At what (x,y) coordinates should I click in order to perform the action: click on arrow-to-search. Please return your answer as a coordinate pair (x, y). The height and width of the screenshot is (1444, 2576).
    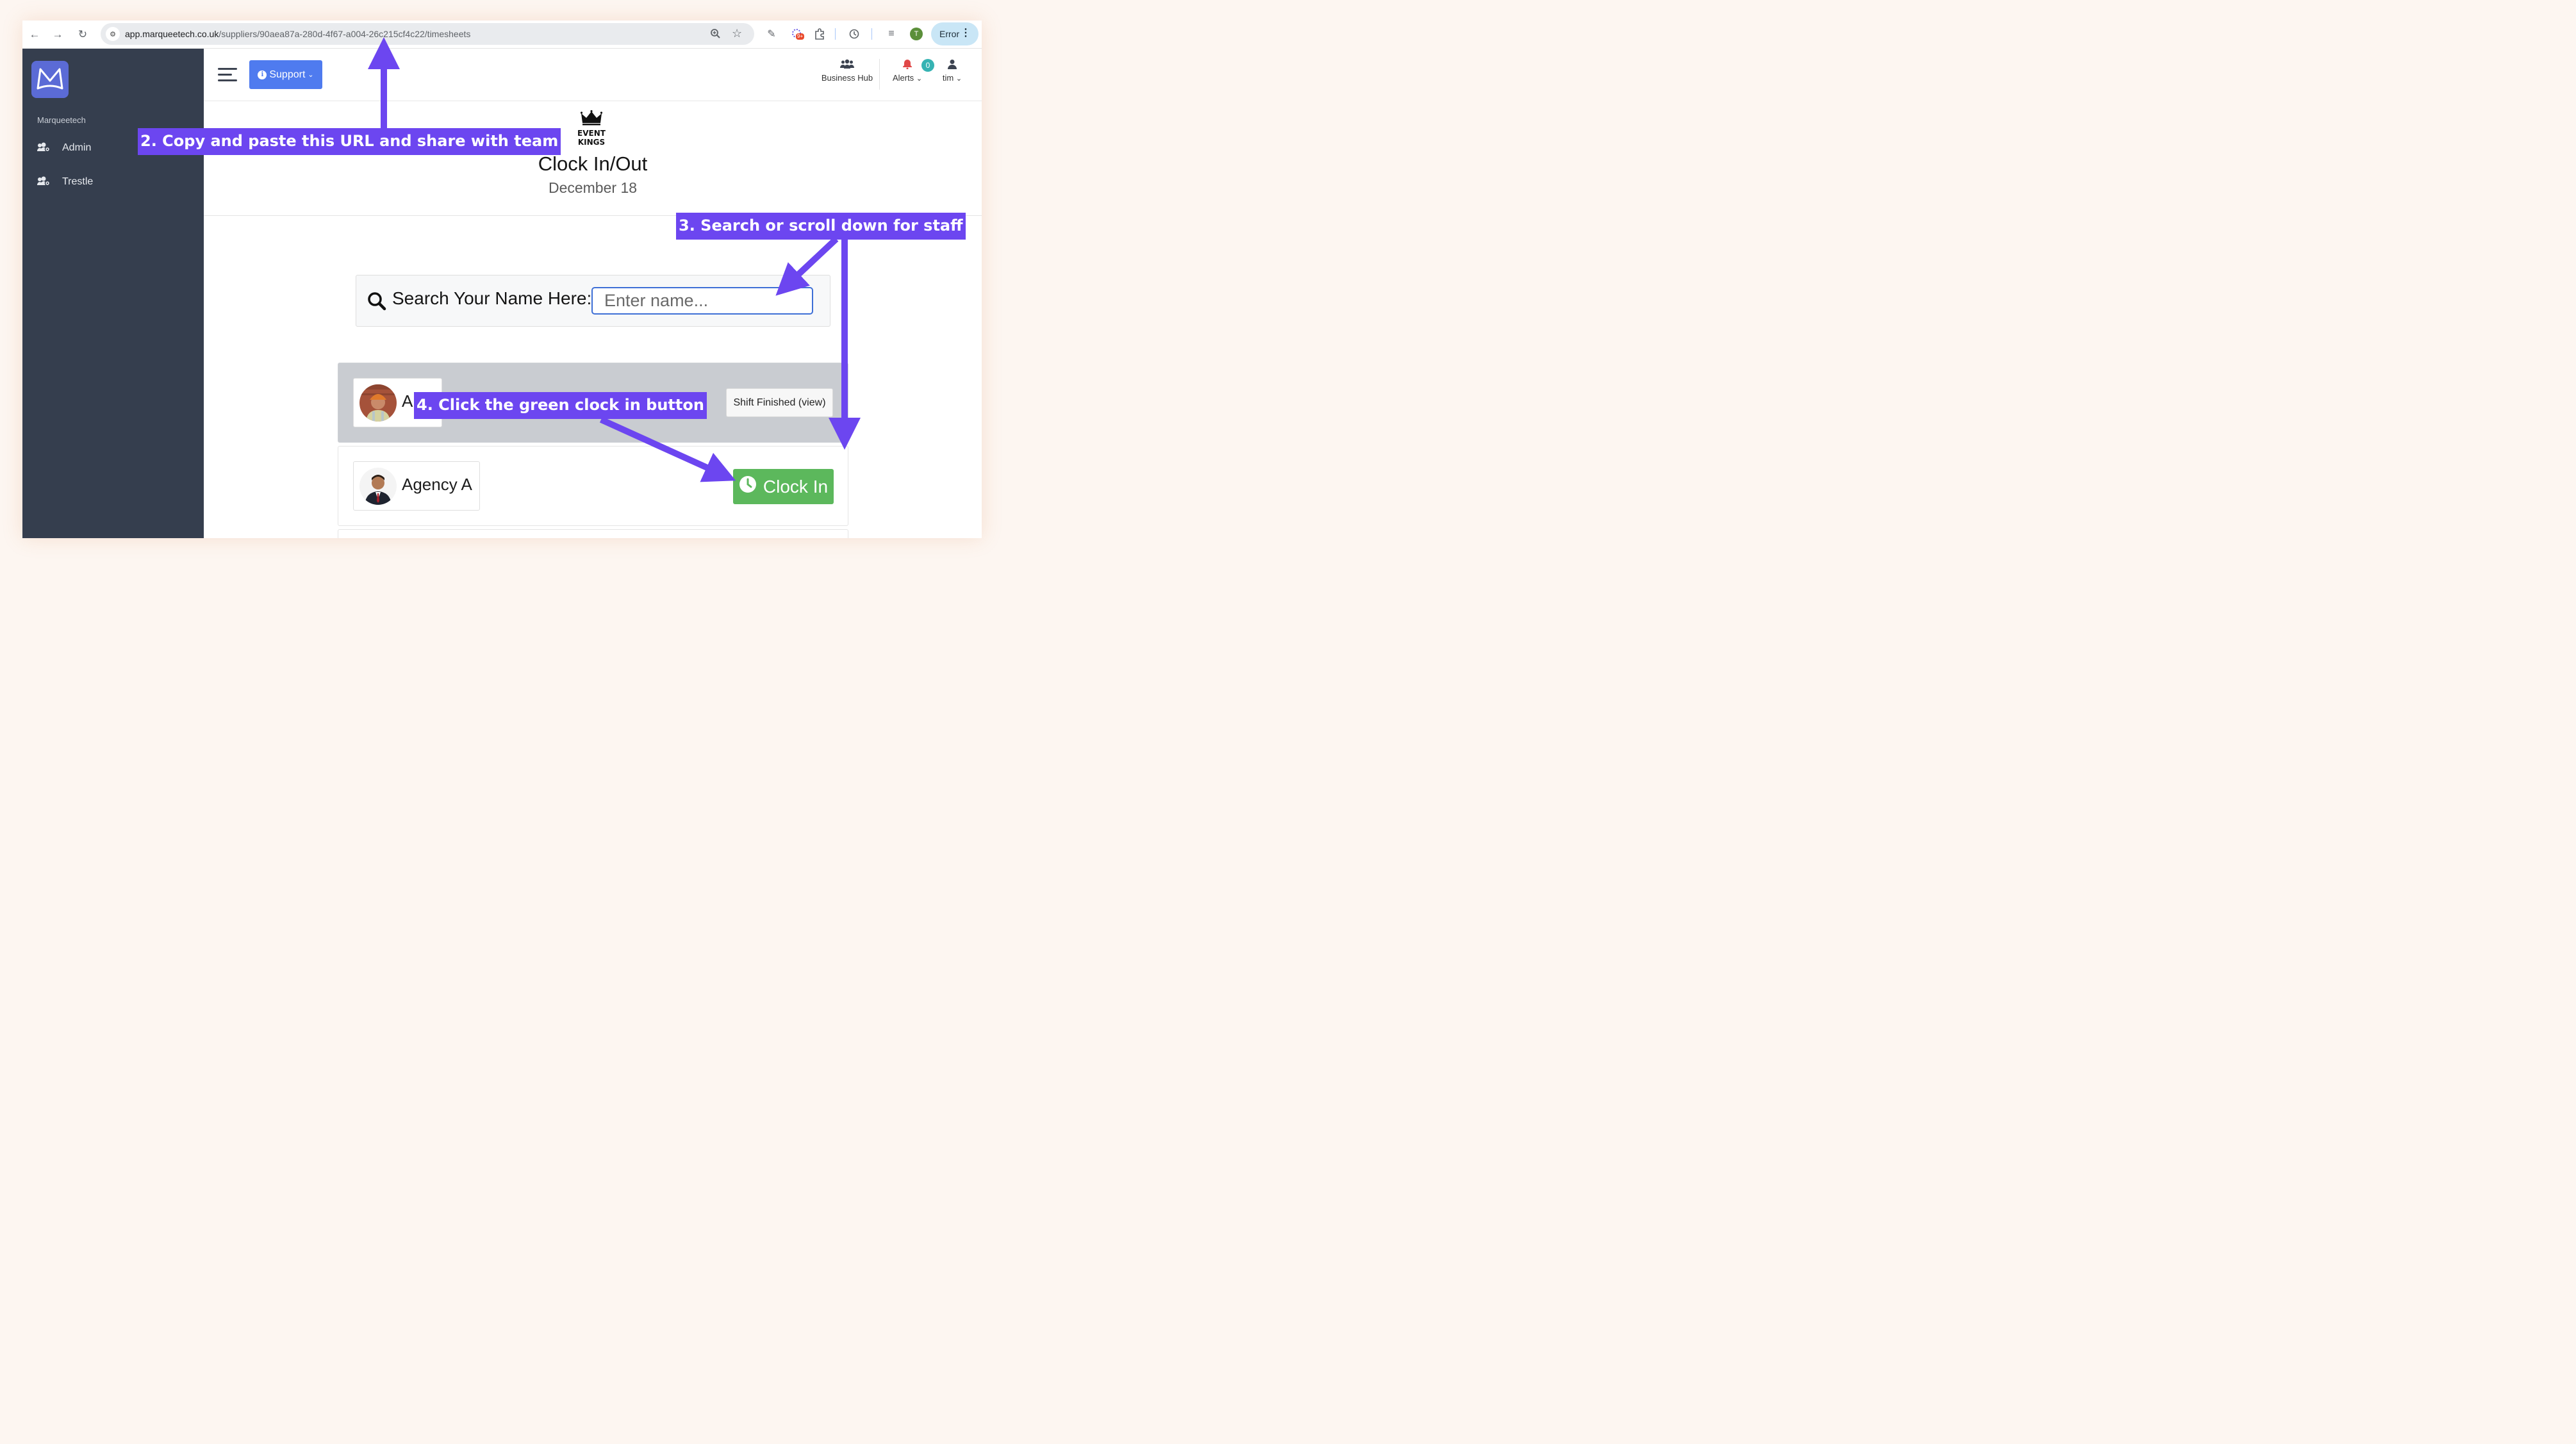
    Looking at the image, I should click on (807, 266).